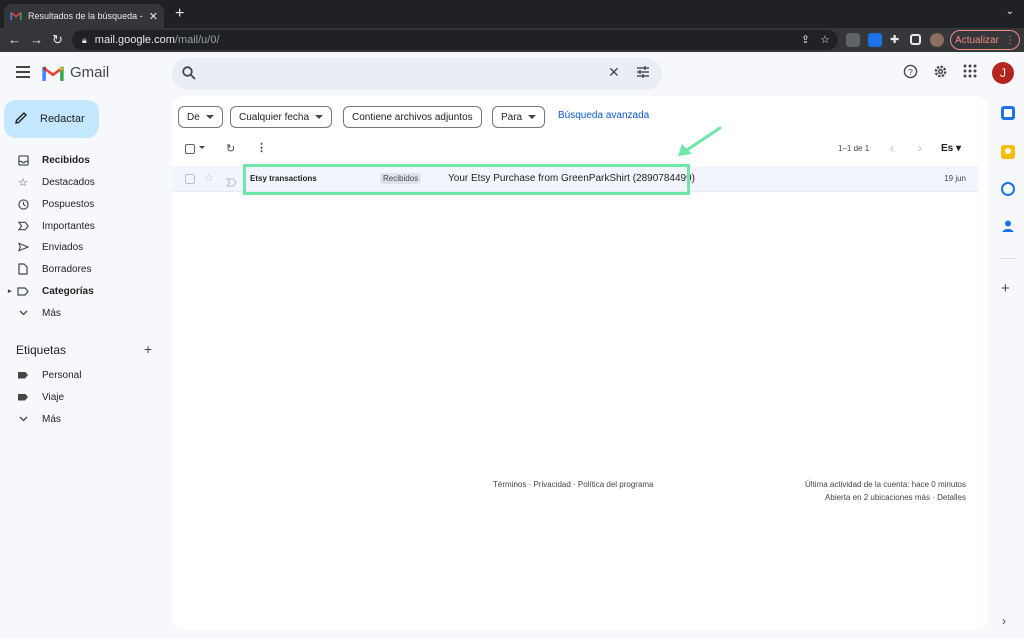  What do you see at coordinates (202, 147) in the screenshot?
I see `select-dropdown-icon` at bounding box center [202, 147].